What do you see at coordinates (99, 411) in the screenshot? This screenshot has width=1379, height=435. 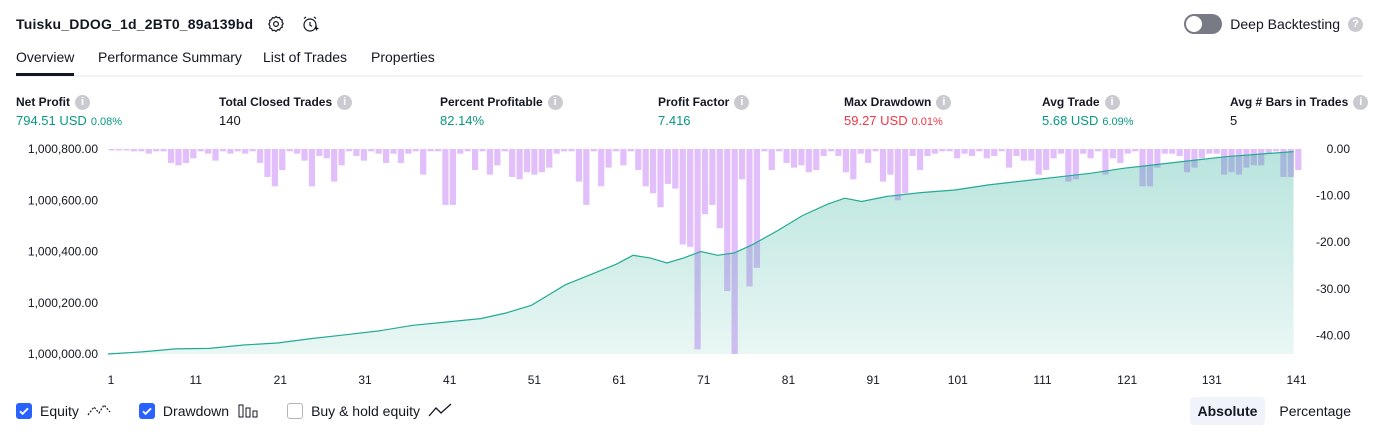 I see `equity-line-icon` at bounding box center [99, 411].